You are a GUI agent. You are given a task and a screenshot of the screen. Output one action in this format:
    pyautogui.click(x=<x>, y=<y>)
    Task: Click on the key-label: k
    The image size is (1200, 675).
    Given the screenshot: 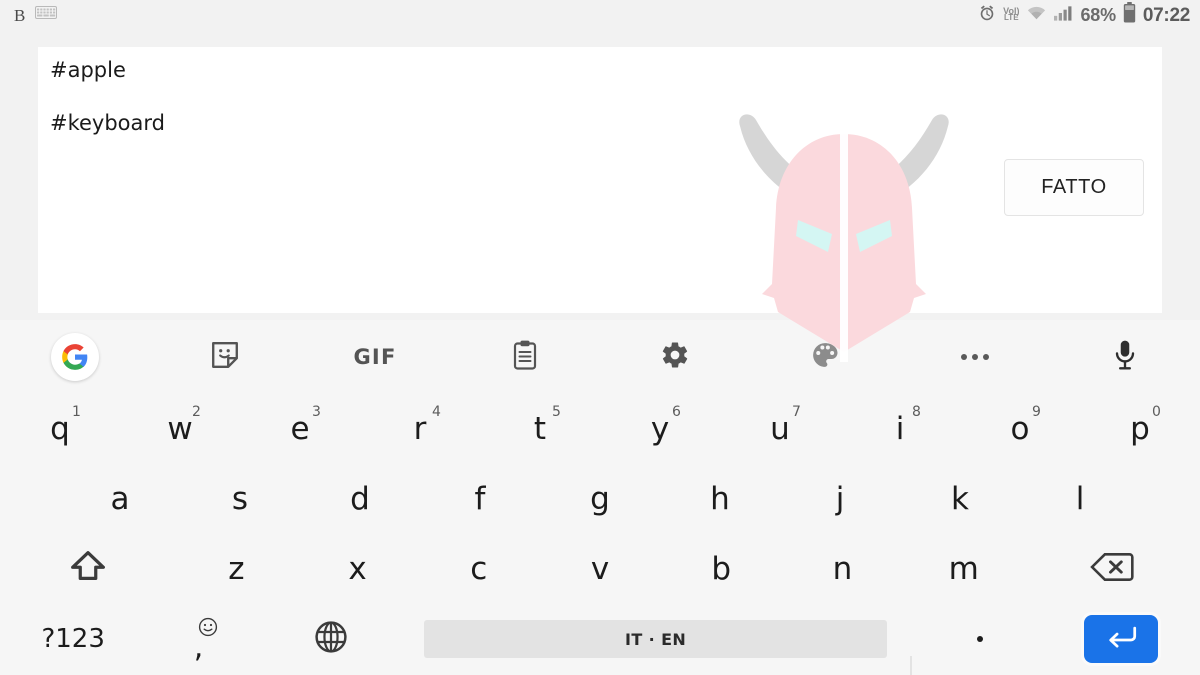 What is the action you would take?
    pyautogui.click(x=960, y=498)
    